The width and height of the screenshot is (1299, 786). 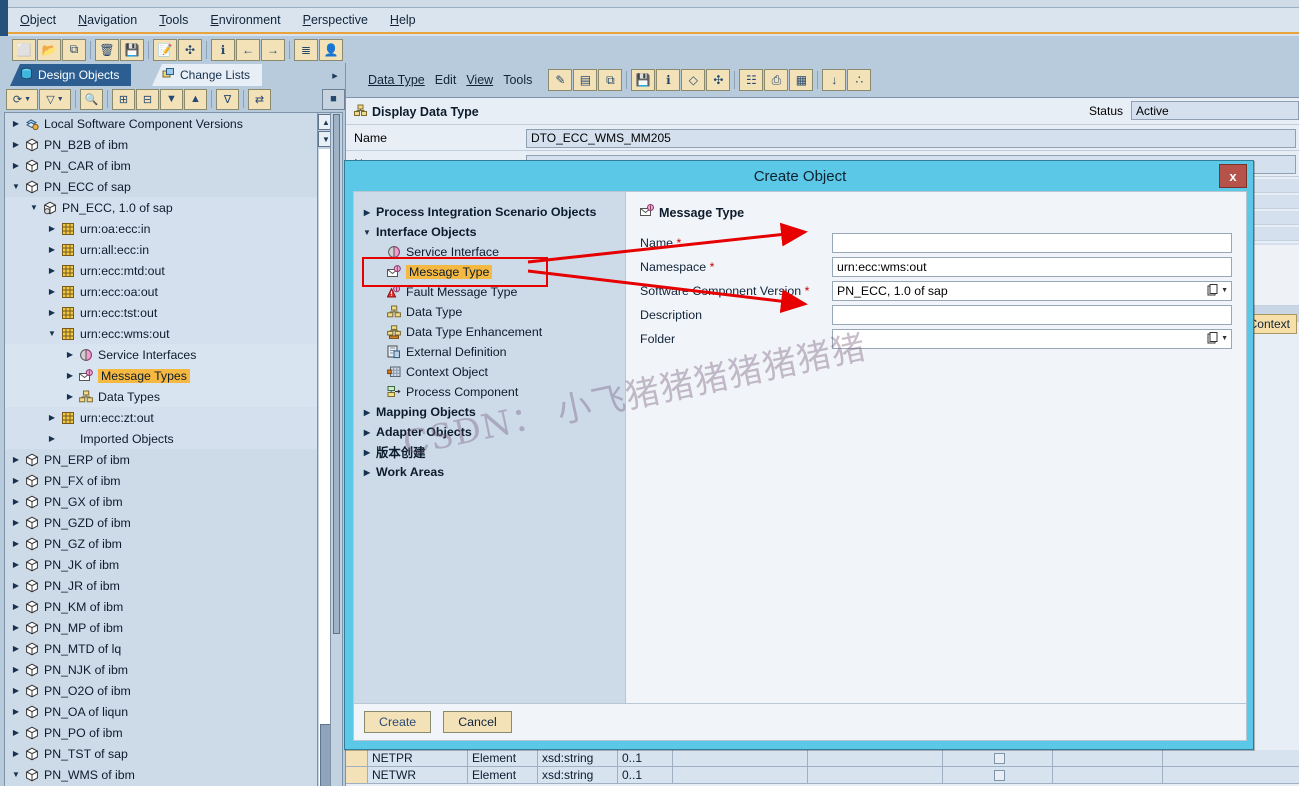 What do you see at coordinates (161, 186) in the screenshot?
I see `tree-item-pn-ecc-of-sap: ▼ PN_ECC of sap` at bounding box center [161, 186].